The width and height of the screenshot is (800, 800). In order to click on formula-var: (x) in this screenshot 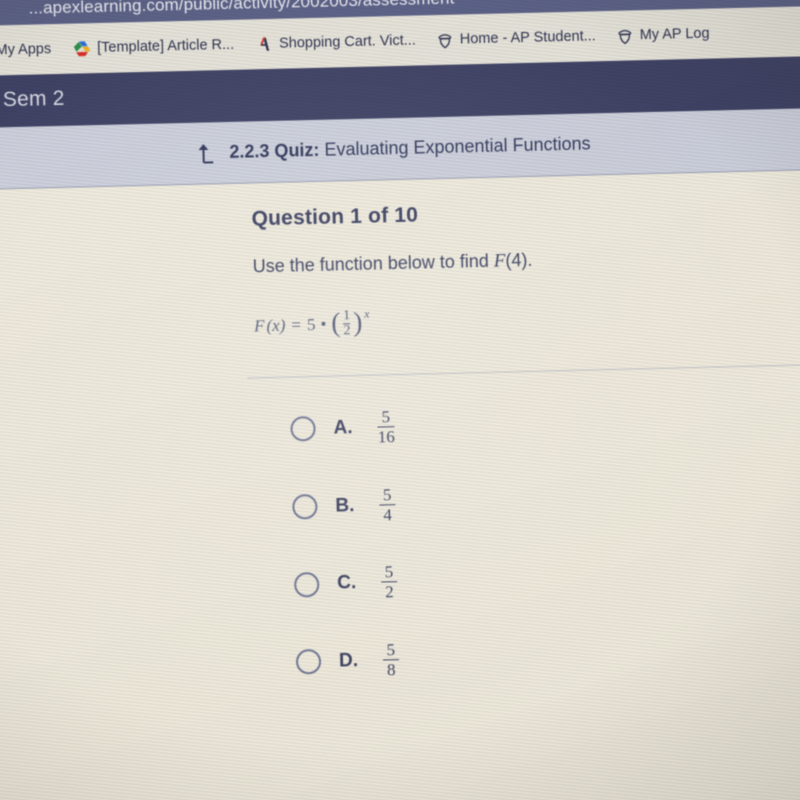, I will do `click(276, 325)`.